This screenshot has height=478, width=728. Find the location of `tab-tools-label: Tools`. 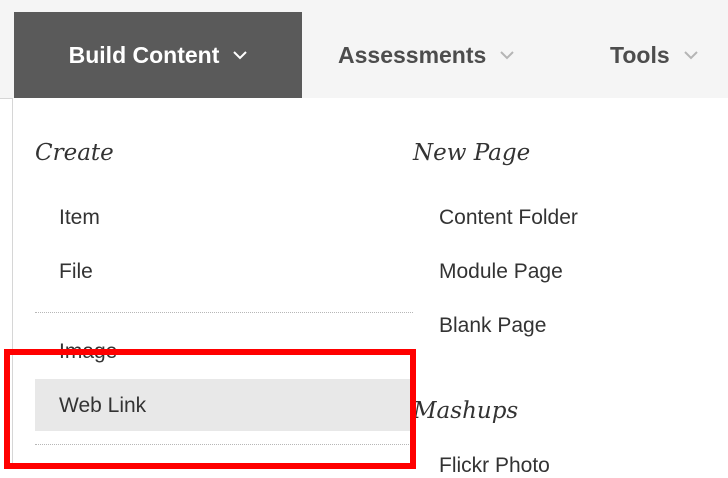

tab-tools-label: Tools is located at coordinates (640, 54).